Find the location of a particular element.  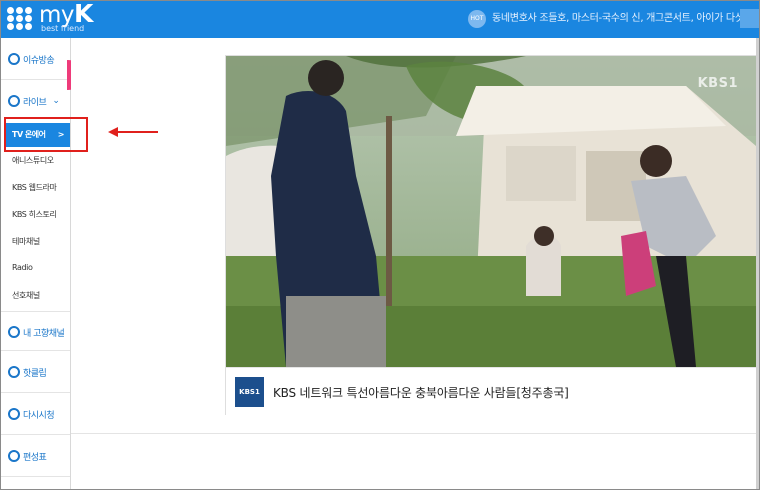

list-icon is located at coordinates (14, 456).